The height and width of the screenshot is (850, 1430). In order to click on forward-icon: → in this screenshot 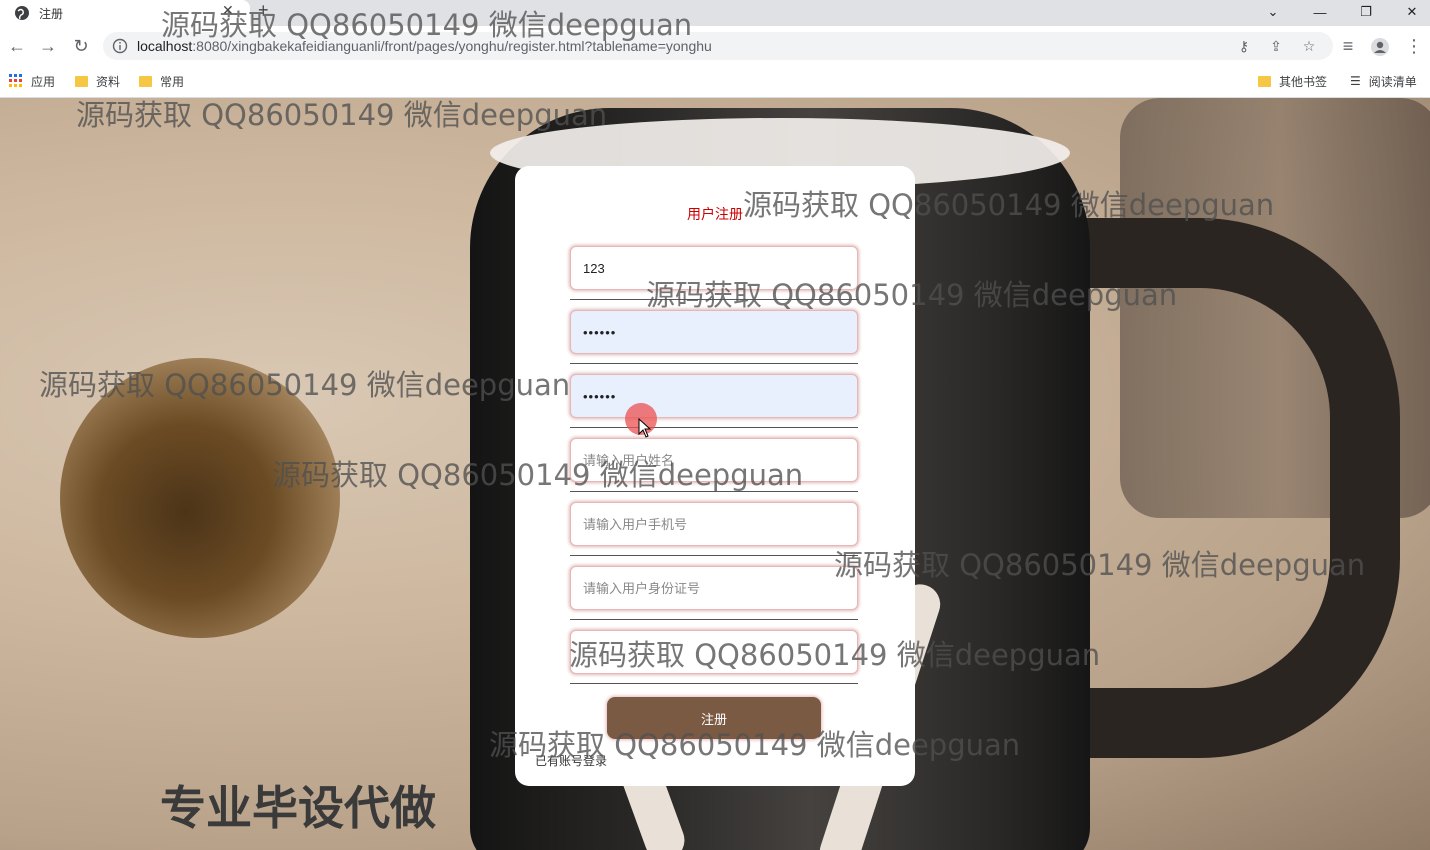, I will do `click(48, 46)`.